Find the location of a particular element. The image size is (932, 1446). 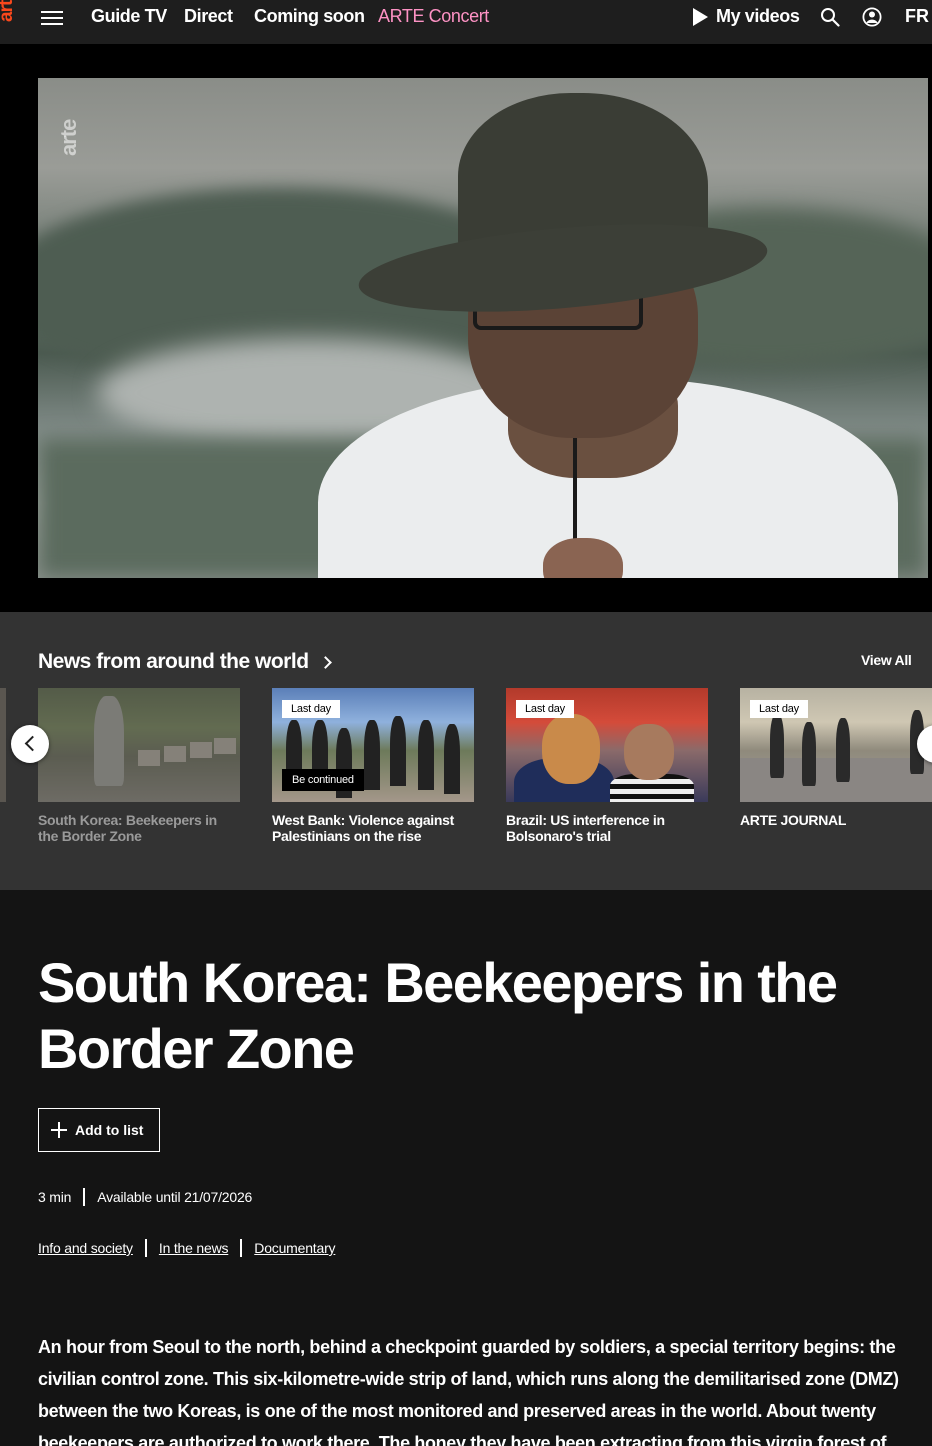

video-card: Last day ARTE JOURNAL is located at coordinates (836, 758).